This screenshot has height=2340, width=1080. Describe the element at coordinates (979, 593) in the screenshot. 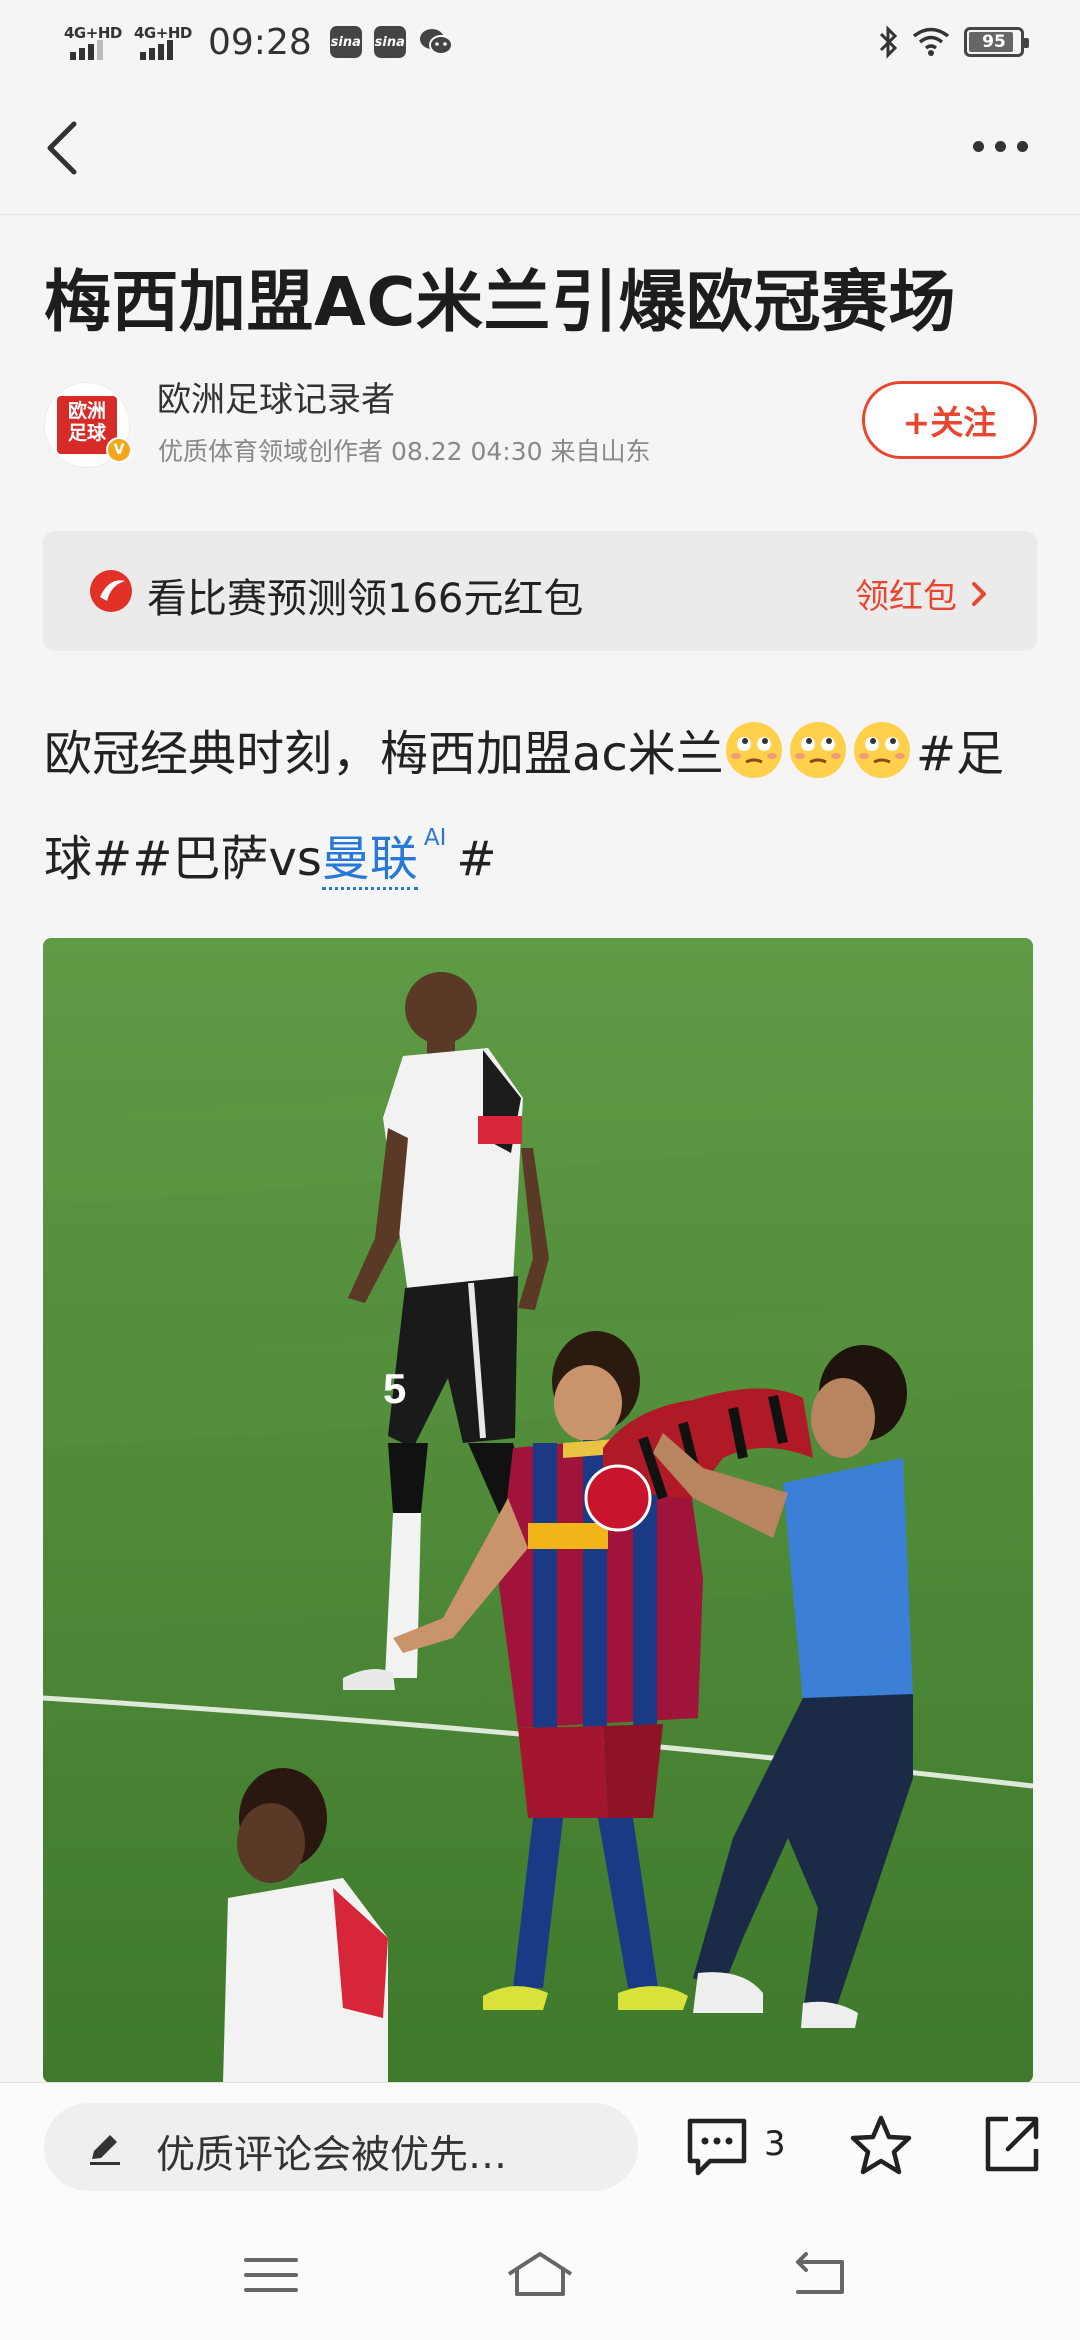

I see `chevron-right-icon` at that location.